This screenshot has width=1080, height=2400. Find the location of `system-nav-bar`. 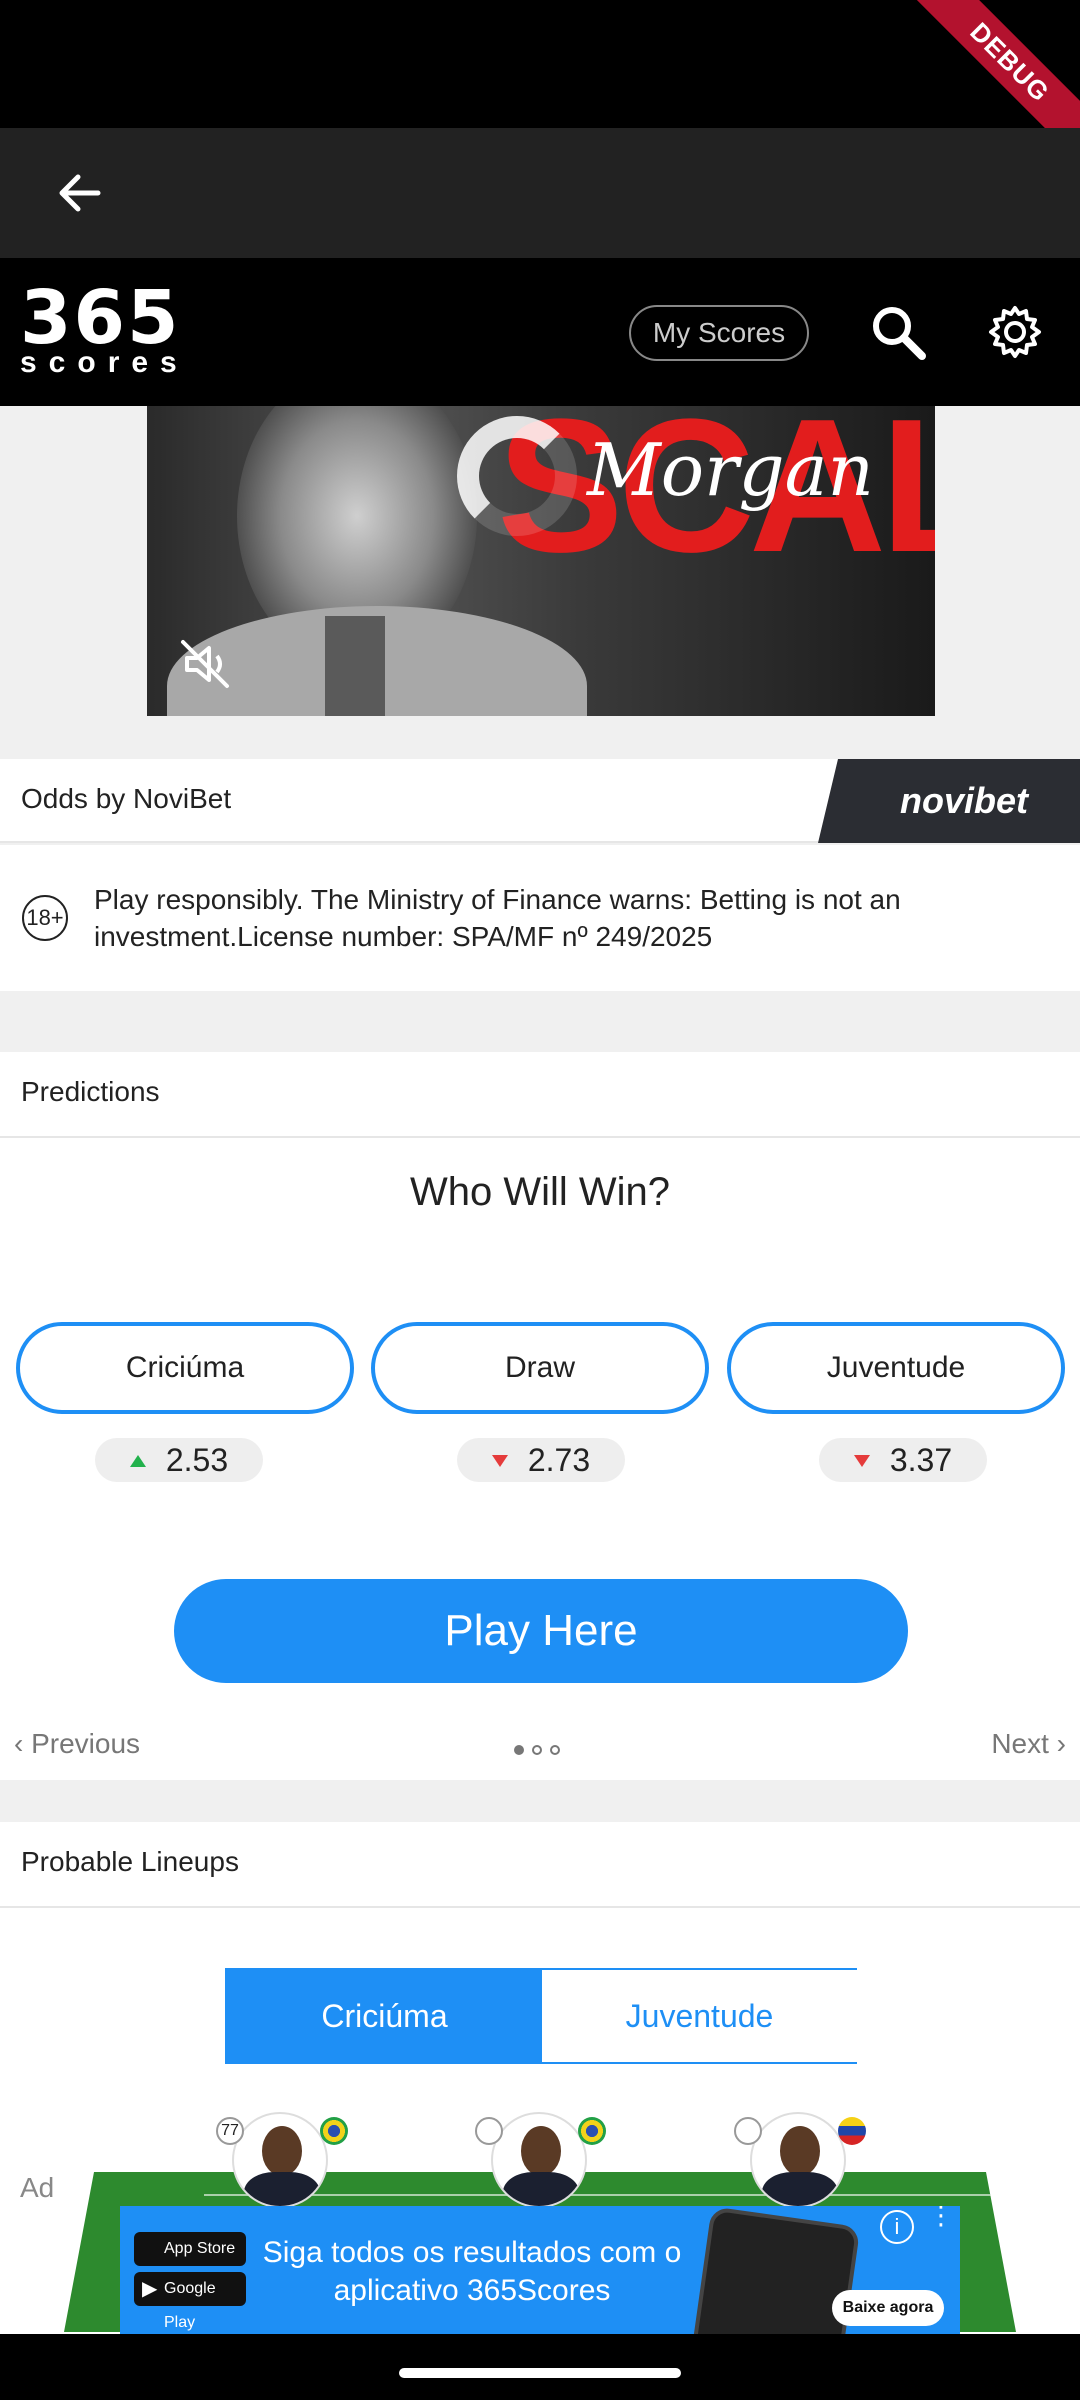

system-nav-bar is located at coordinates (540, 2367).